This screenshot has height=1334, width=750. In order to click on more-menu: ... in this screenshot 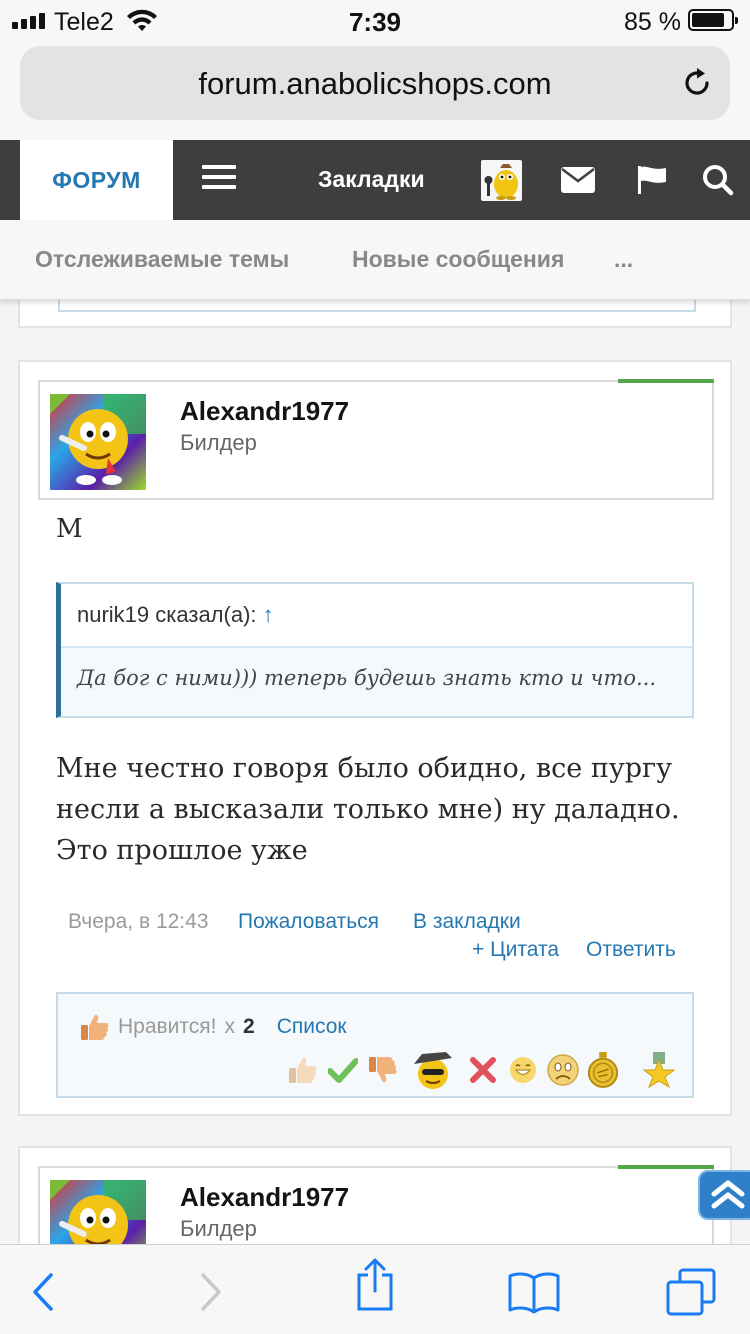, I will do `click(623, 259)`.